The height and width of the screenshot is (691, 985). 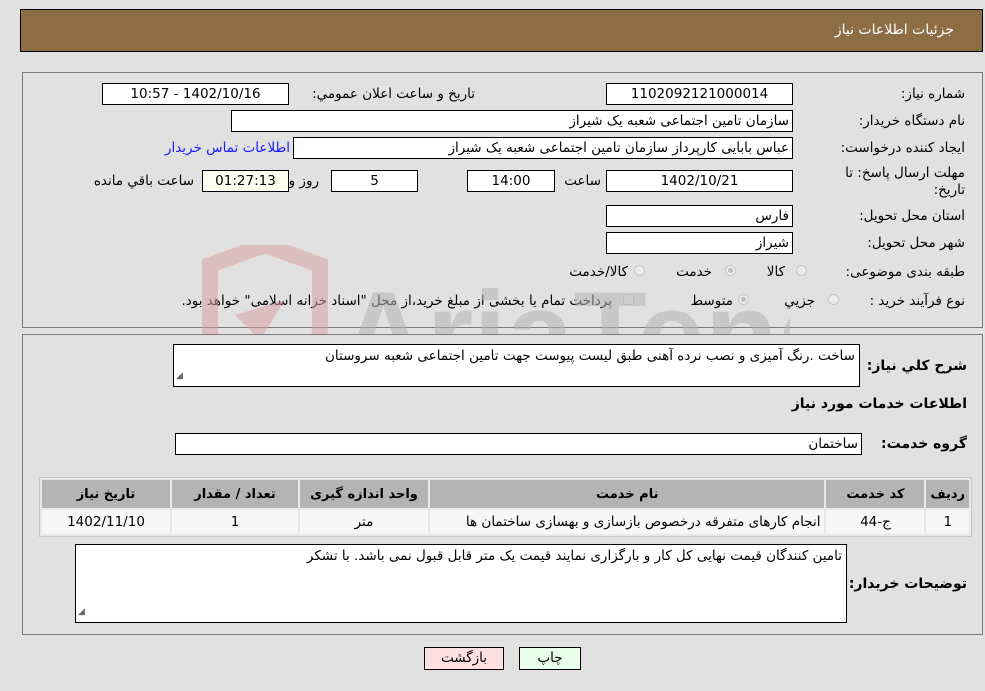 What do you see at coordinates (947, 494) in the screenshot?
I see `col-row-number: ردیف` at bounding box center [947, 494].